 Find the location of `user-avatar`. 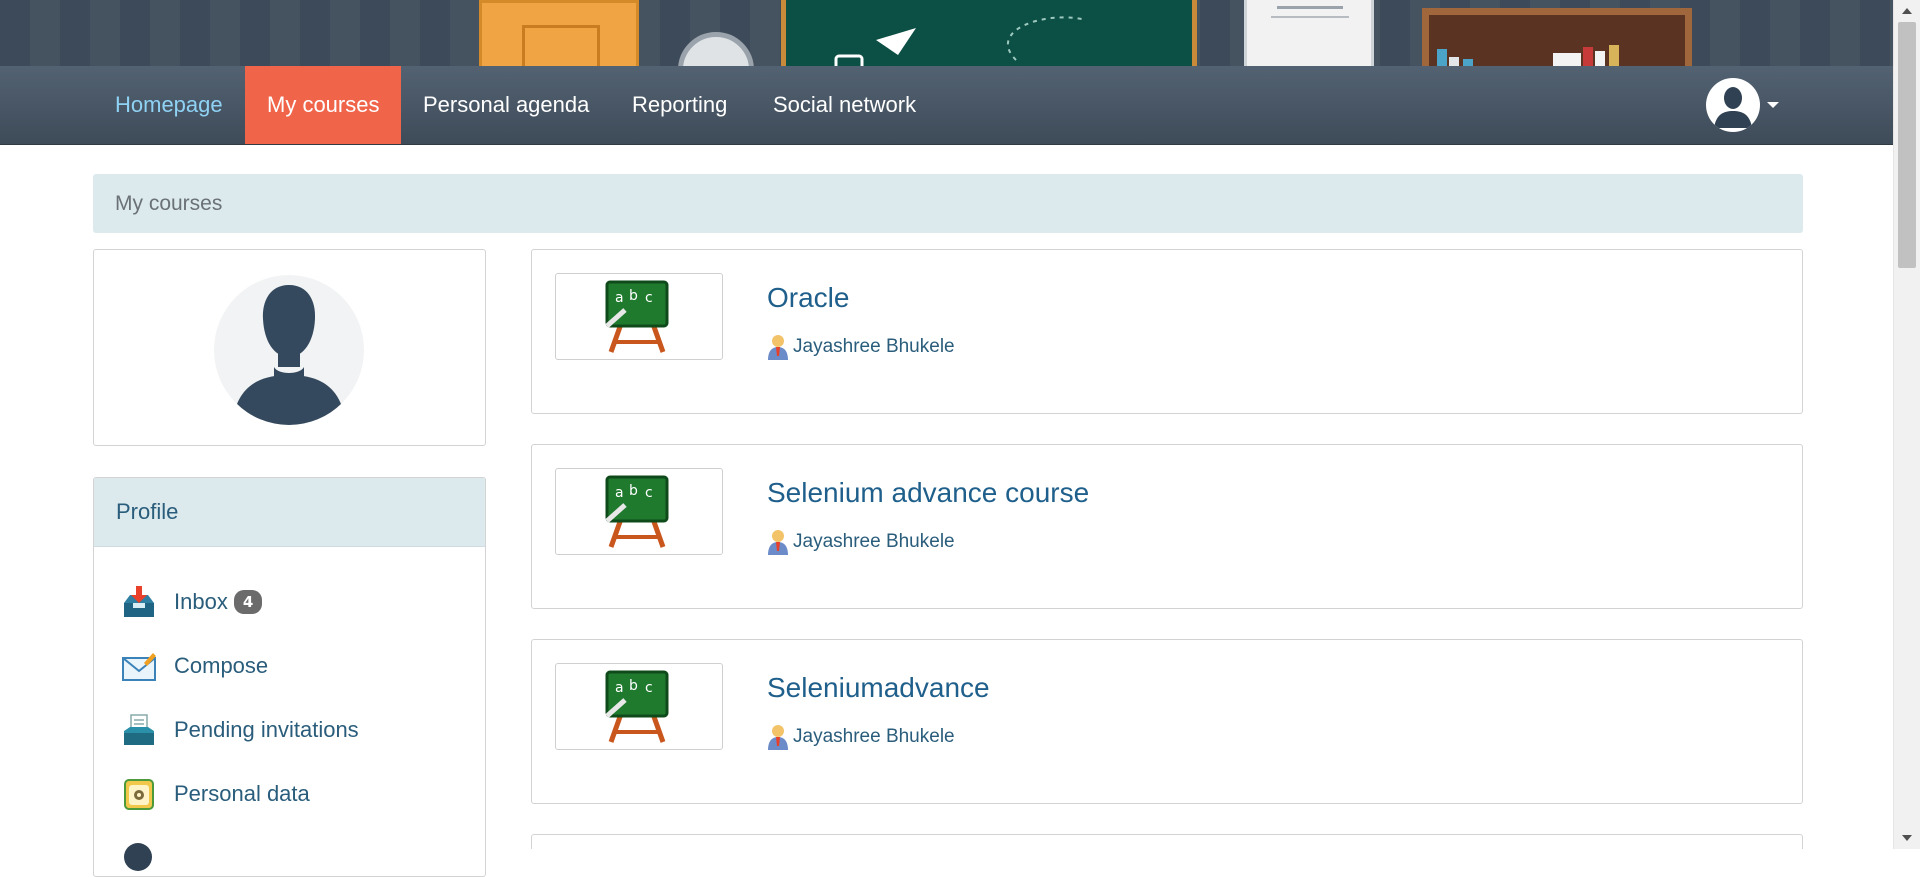

user-avatar is located at coordinates (289, 350).